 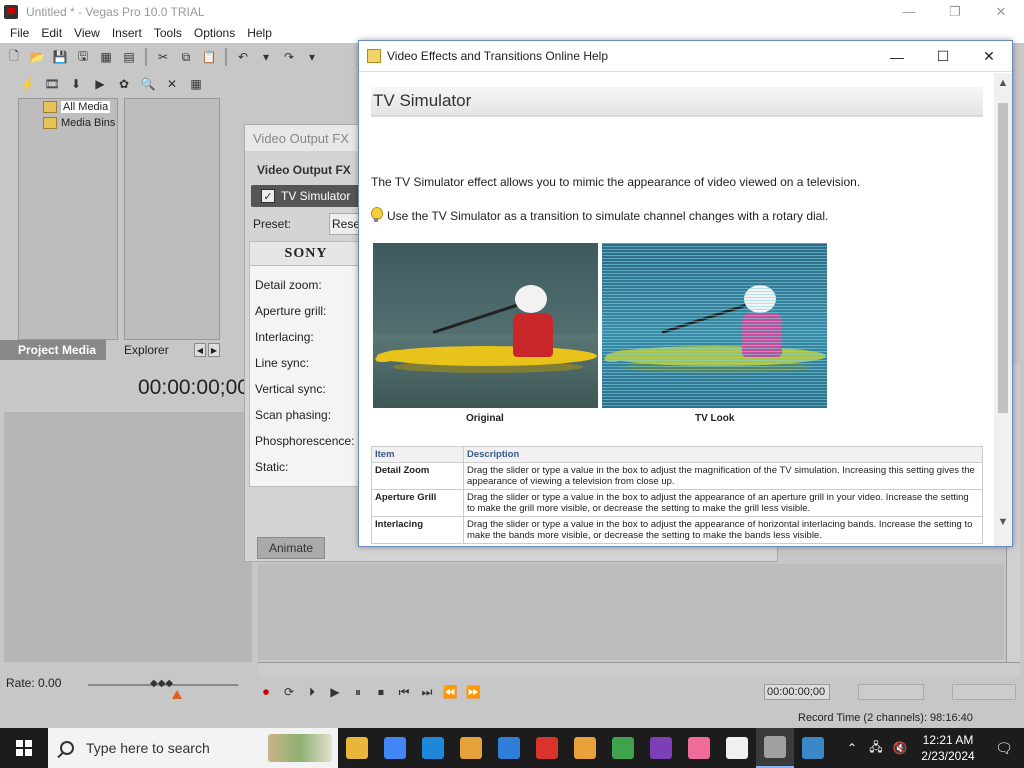 What do you see at coordinates (909, 11) in the screenshot?
I see `minimize-icon: —` at bounding box center [909, 11].